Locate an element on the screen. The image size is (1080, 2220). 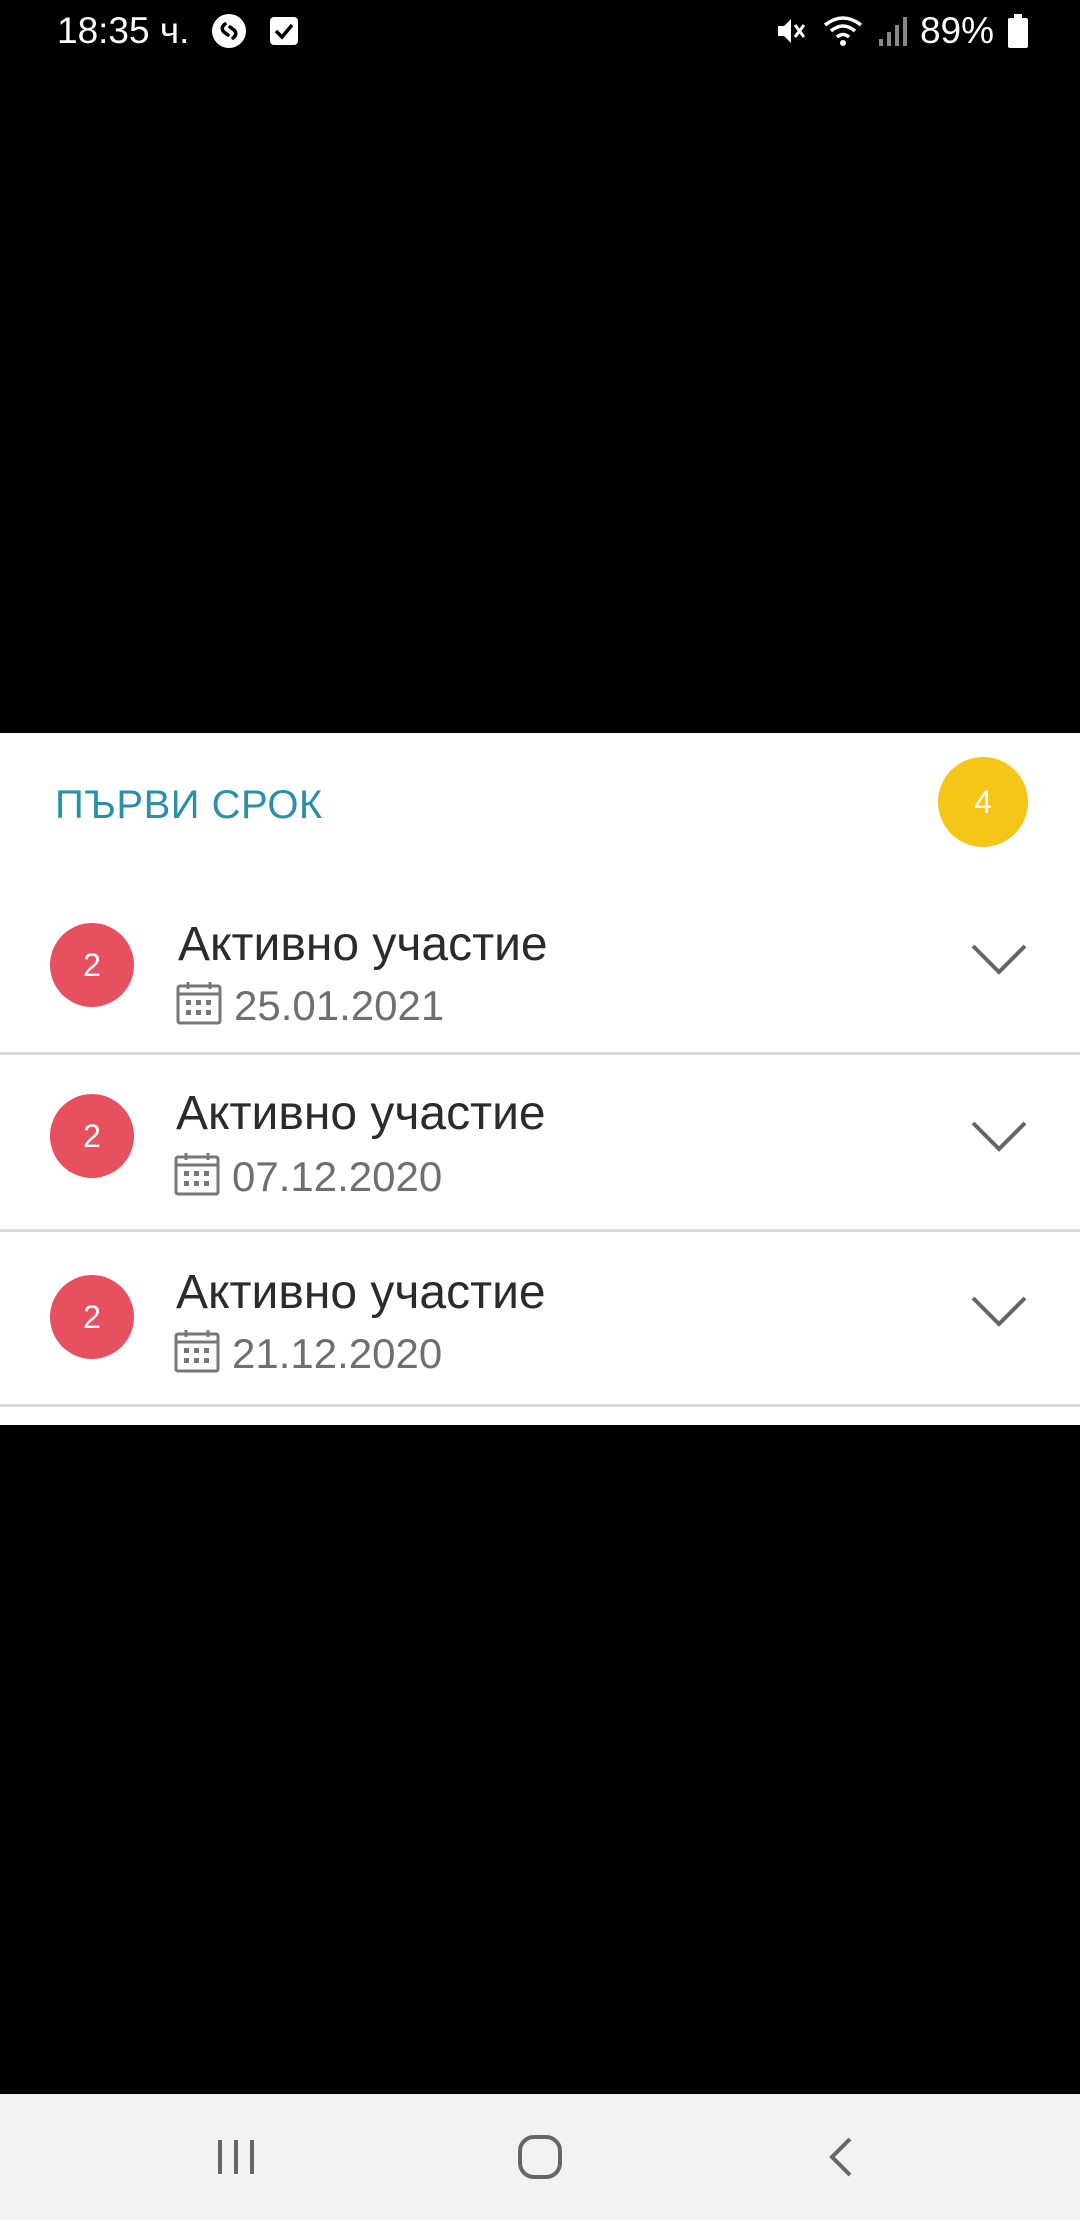
checkbox-notification-icon is located at coordinates (284, 31).